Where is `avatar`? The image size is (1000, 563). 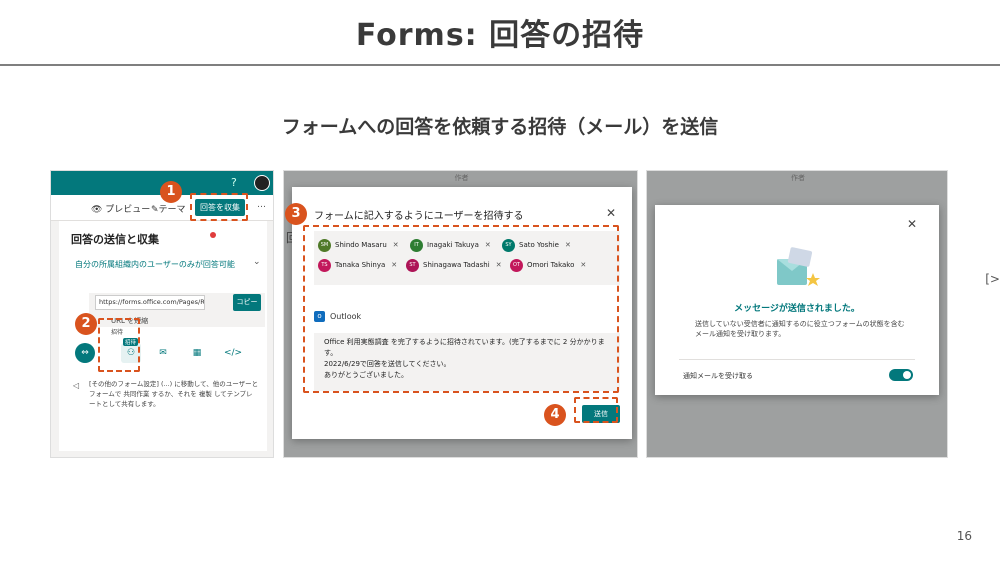
avatar is located at coordinates (262, 183).